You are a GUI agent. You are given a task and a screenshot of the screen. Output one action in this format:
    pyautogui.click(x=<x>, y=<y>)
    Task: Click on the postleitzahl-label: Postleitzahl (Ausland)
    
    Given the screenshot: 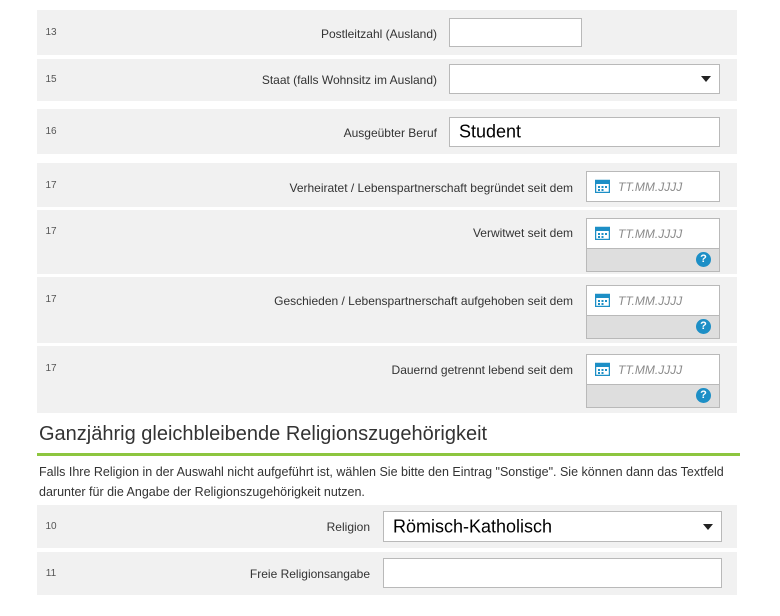 What is the action you would take?
    pyautogui.click(x=378, y=34)
    